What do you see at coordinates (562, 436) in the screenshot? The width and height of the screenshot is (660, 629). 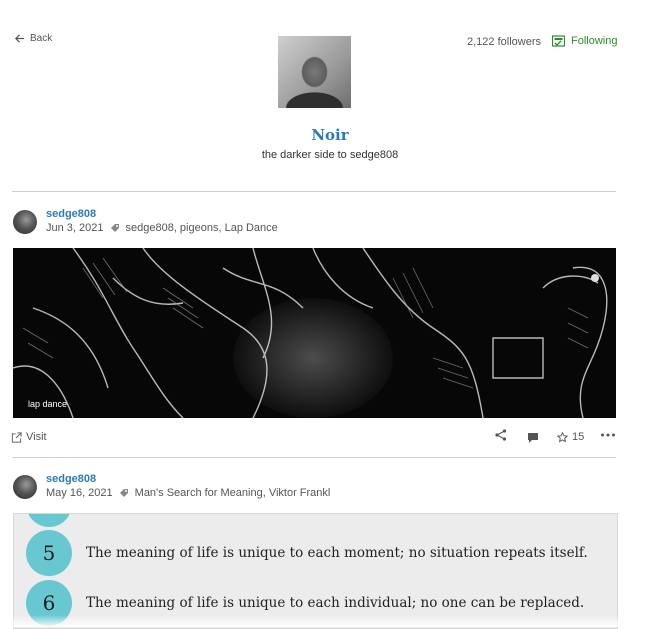 I see `star-icon` at bounding box center [562, 436].